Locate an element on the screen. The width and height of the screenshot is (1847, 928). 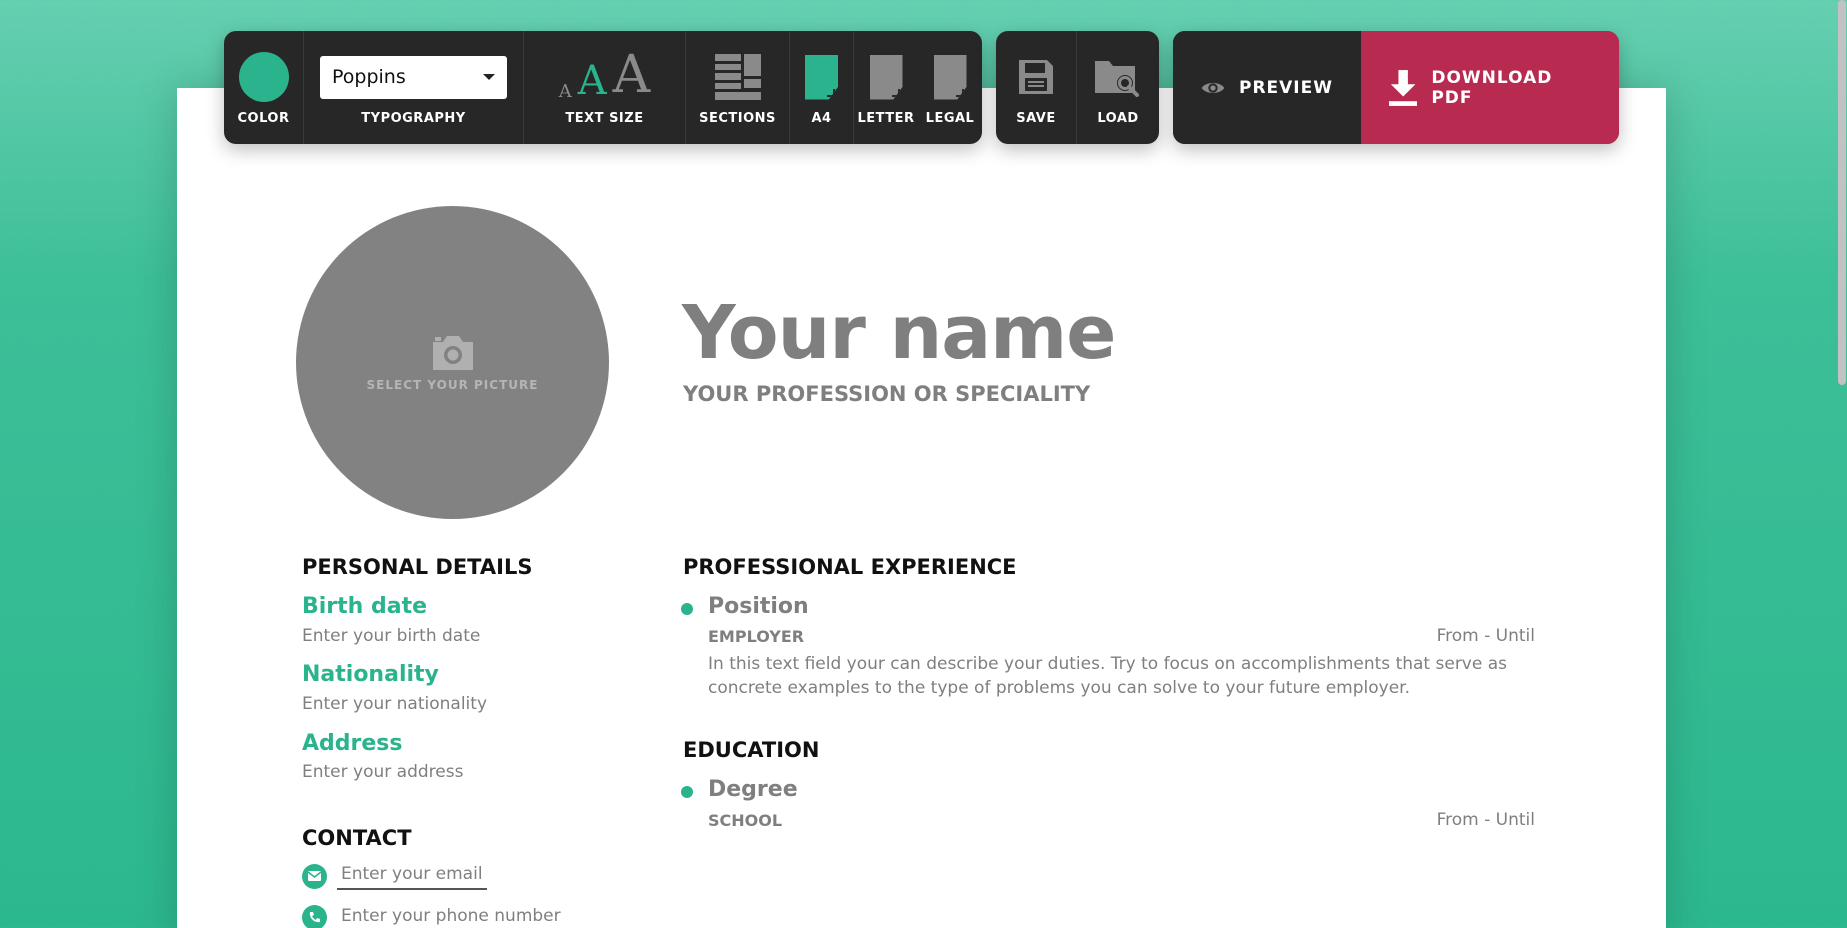
position-field: Position is located at coordinates (758, 606).